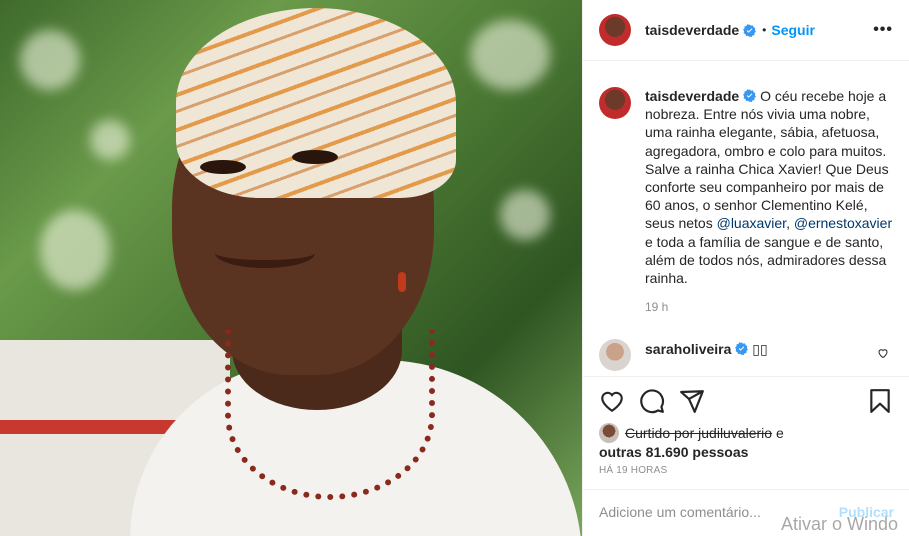 This screenshot has height=536, width=909. What do you see at coordinates (688, 349) in the screenshot?
I see `commenter-username: saraholiveira` at bounding box center [688, 349].